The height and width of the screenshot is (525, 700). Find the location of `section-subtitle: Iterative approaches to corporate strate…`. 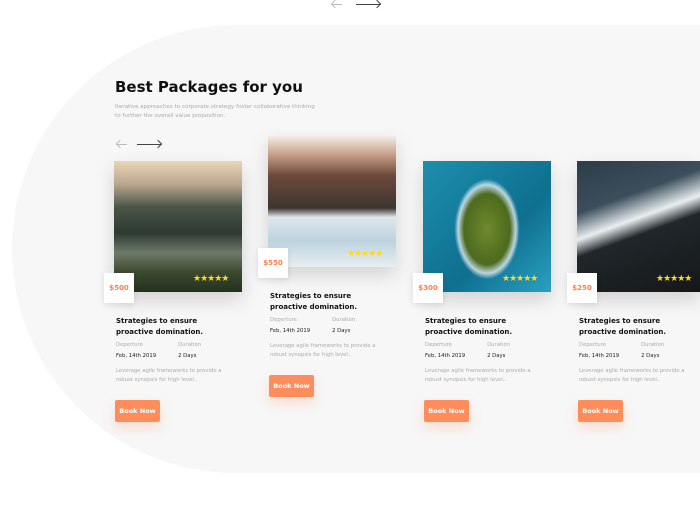

section-subtitle: Iterative approaches to corporate strate… is located at coordinates (215, 111).